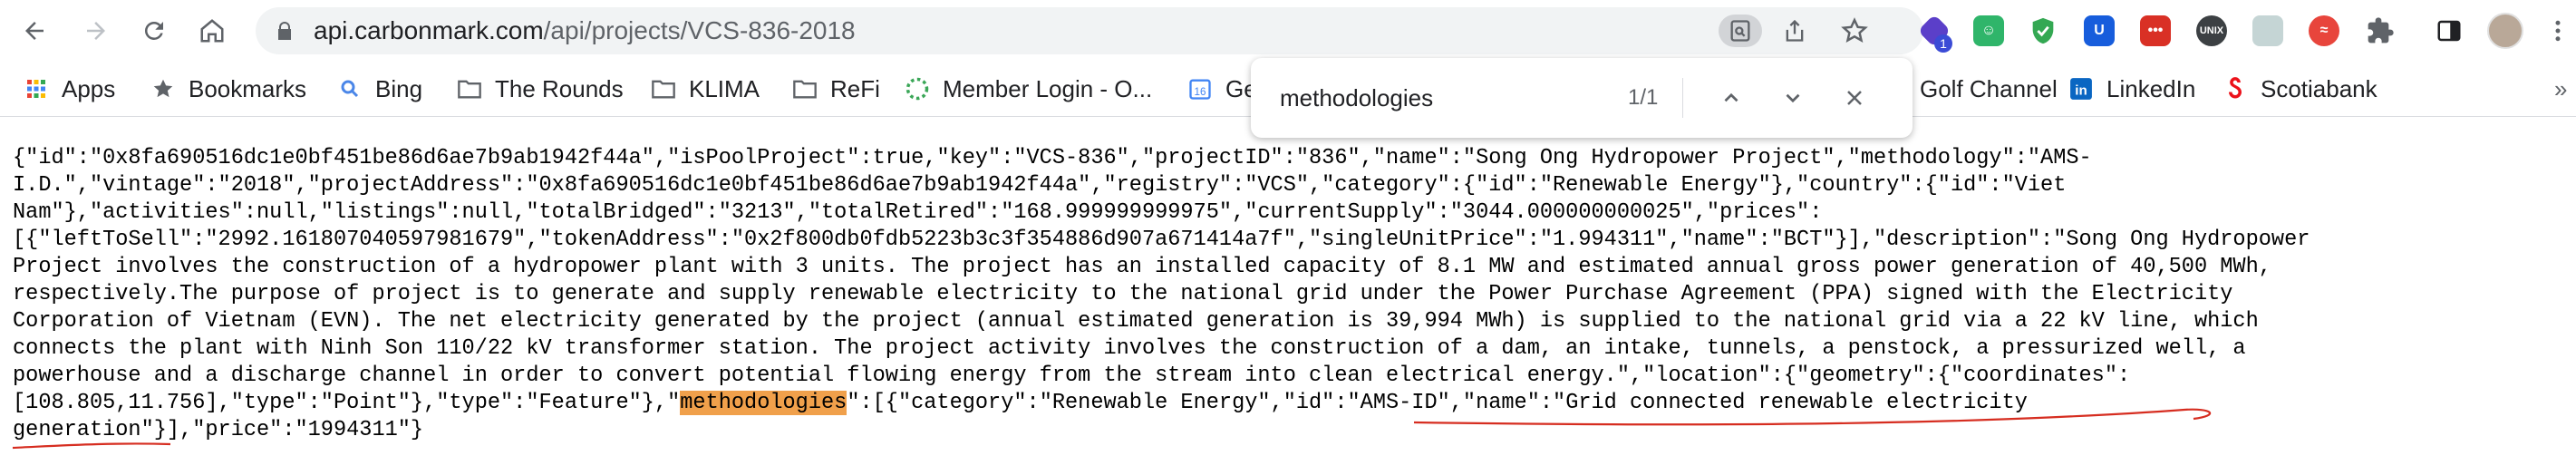  I want to click on find-match-highlight: methodologies, so click(763, 403).